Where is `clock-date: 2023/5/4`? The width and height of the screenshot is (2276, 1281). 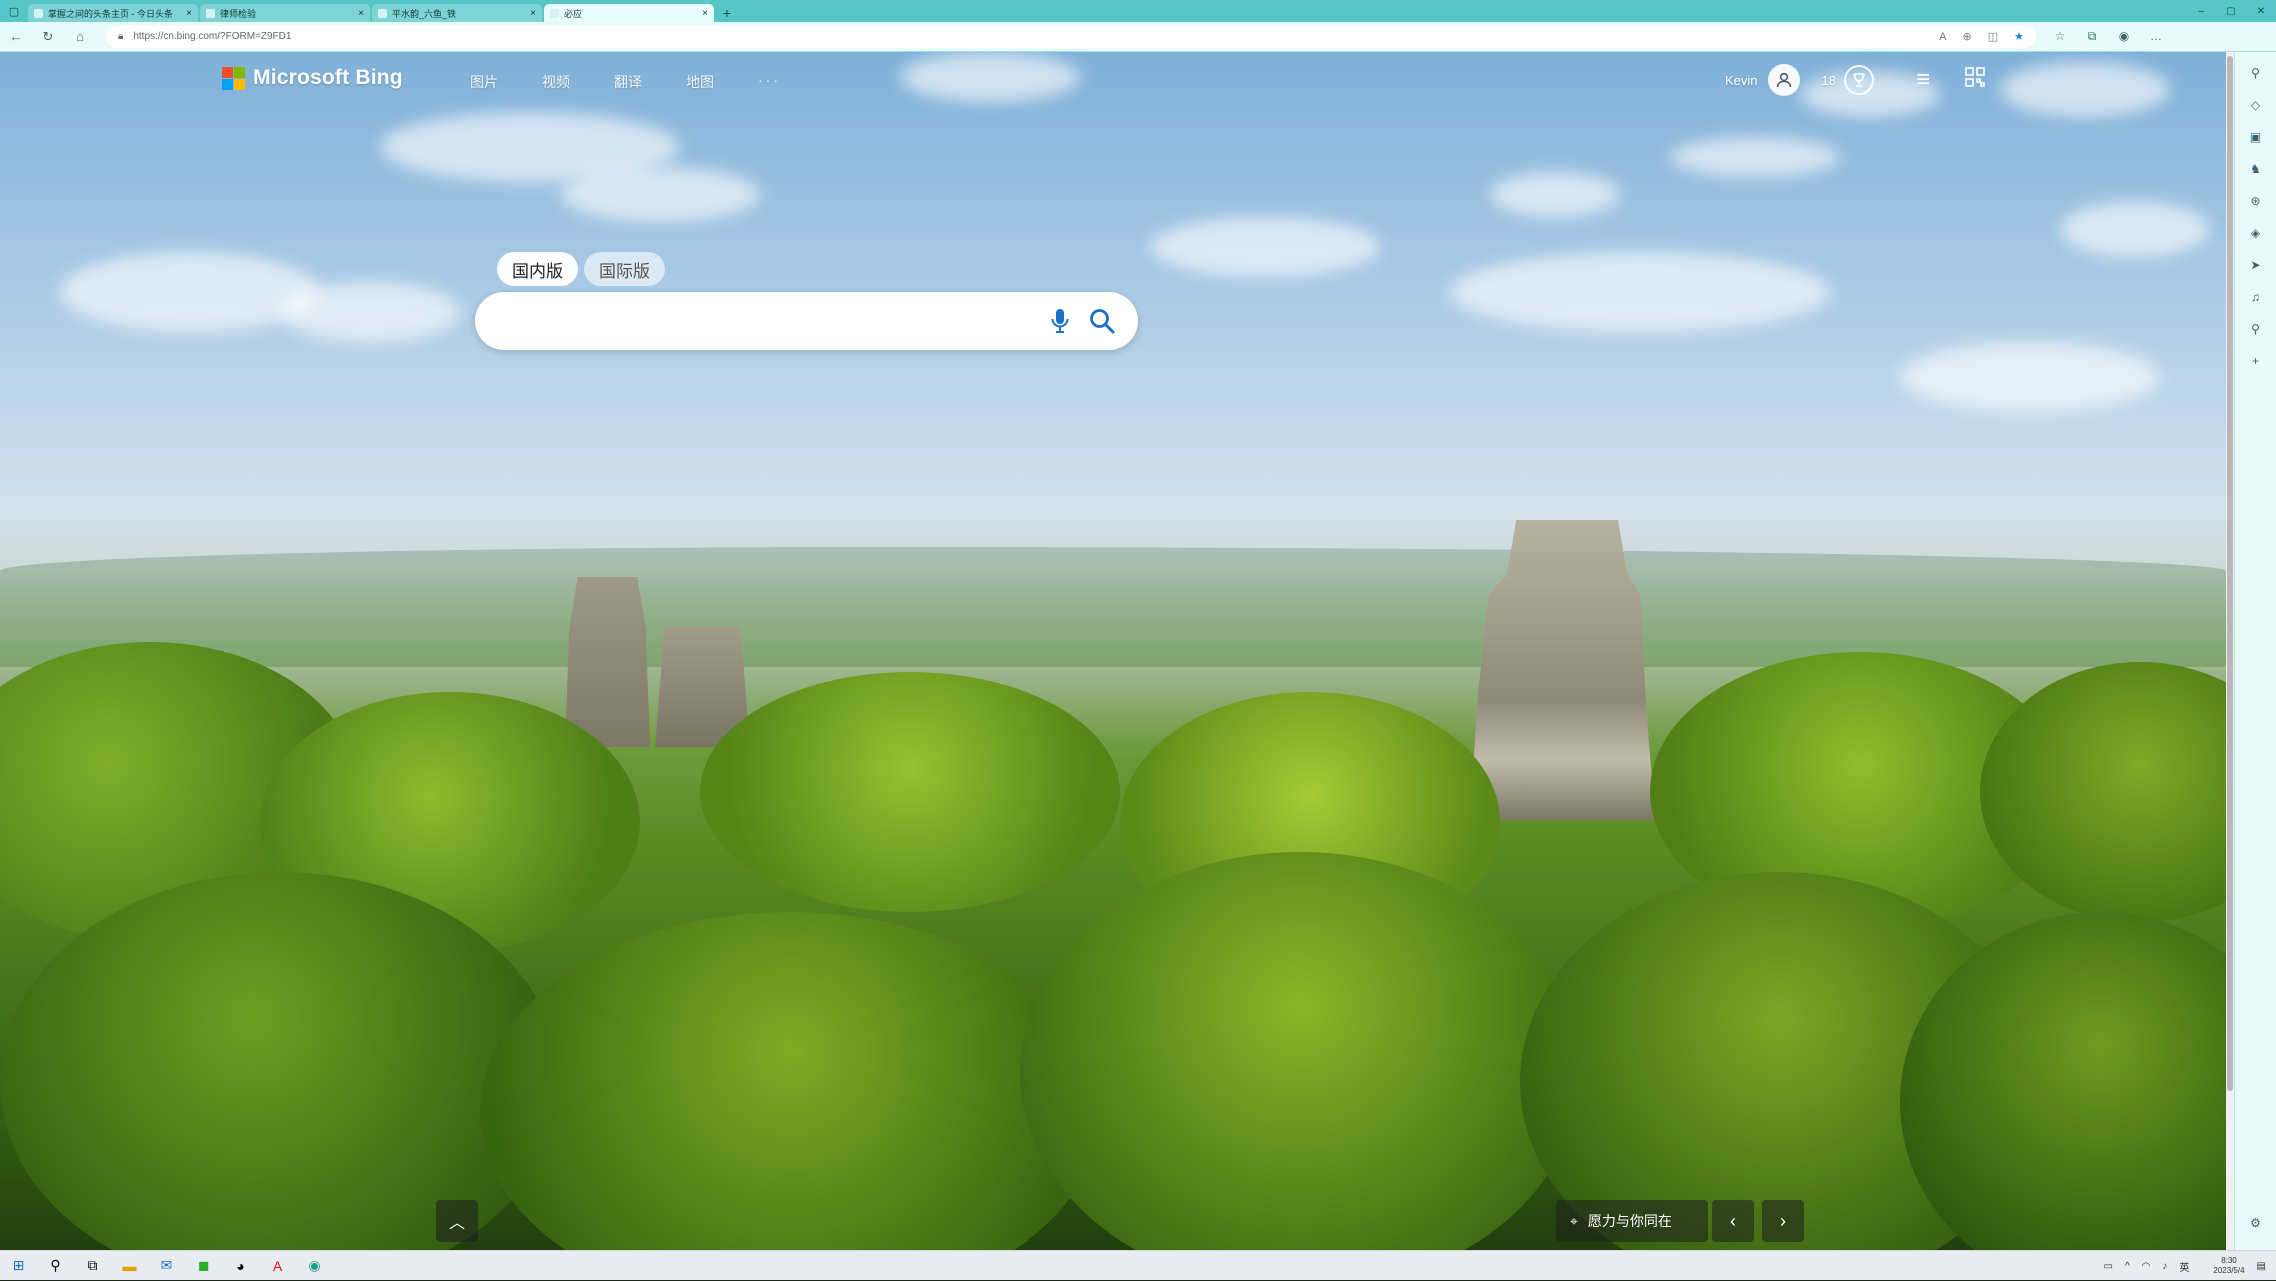 clock-date: 2023/5/4 is located at coordinates (2229, 1270).